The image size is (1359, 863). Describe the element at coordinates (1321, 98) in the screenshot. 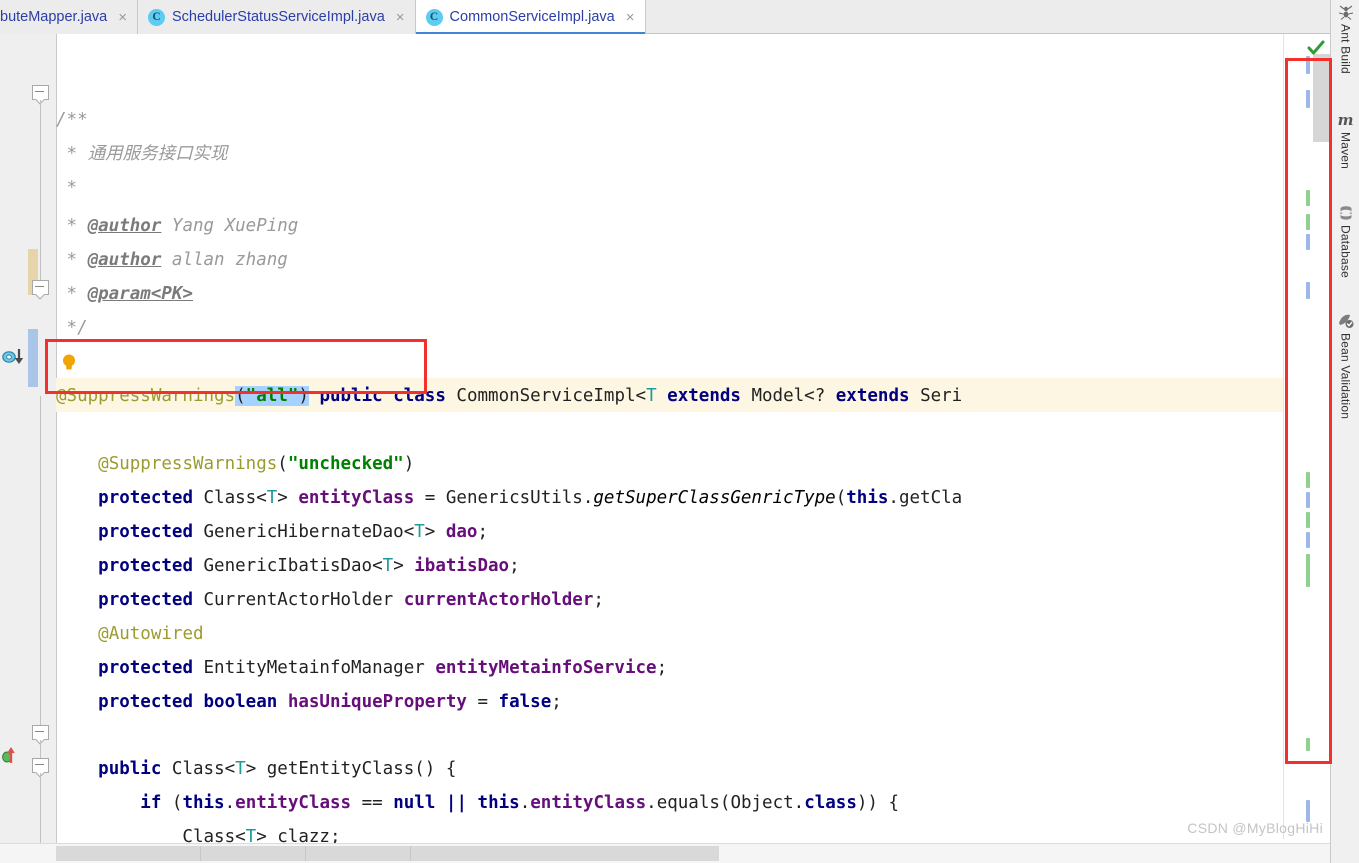

I see `vertical-scrollbar-thumb` at that location.